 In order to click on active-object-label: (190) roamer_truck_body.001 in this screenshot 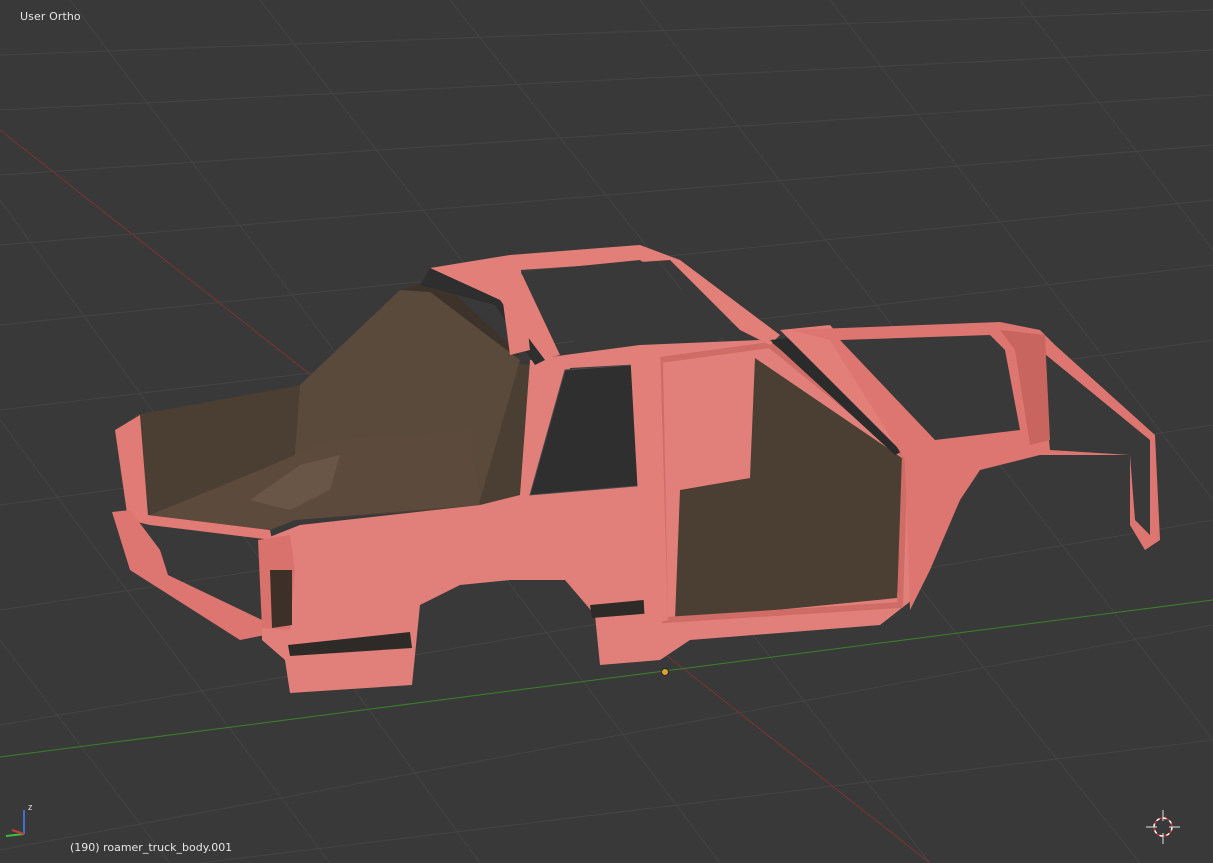, I will do `click(151, 847)`.